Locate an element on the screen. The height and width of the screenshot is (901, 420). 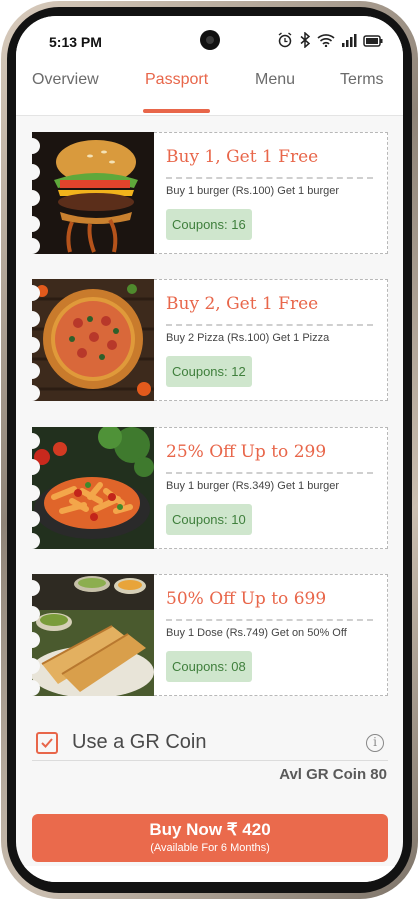
coupon-count-badge: Coupons: 08 is located at coordinates (209, 666).